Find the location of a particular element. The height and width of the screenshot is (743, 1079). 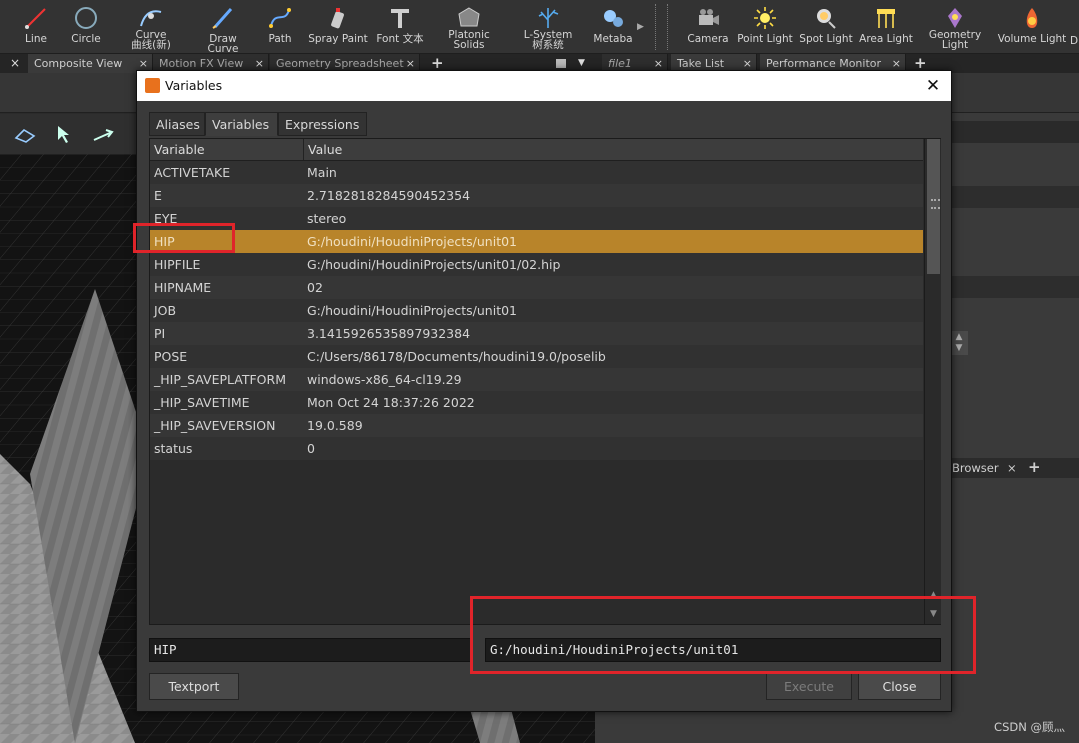

path-tool: Path is located at coordinates (280, 27).